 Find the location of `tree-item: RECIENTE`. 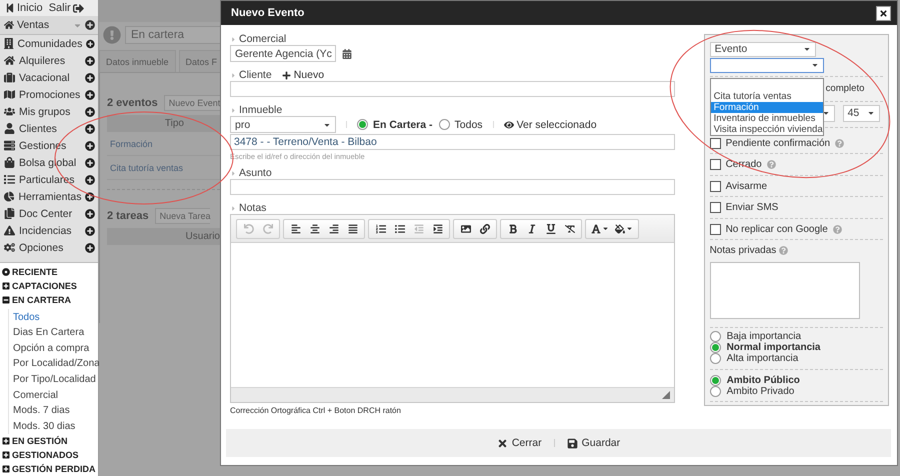

tree-item: RECIENTE is located at coordinates (50, 272).